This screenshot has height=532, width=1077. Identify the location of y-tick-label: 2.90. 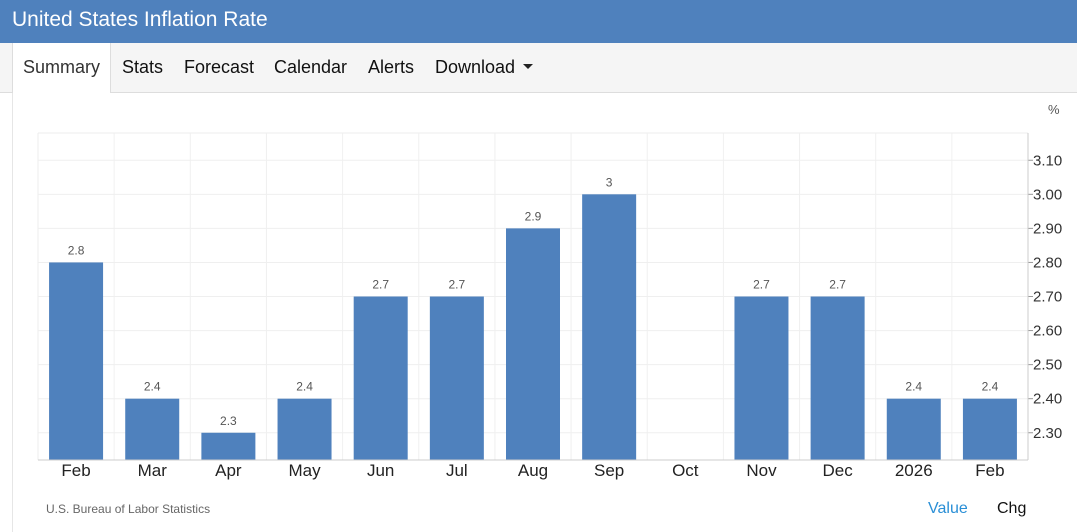
(1047, 228).